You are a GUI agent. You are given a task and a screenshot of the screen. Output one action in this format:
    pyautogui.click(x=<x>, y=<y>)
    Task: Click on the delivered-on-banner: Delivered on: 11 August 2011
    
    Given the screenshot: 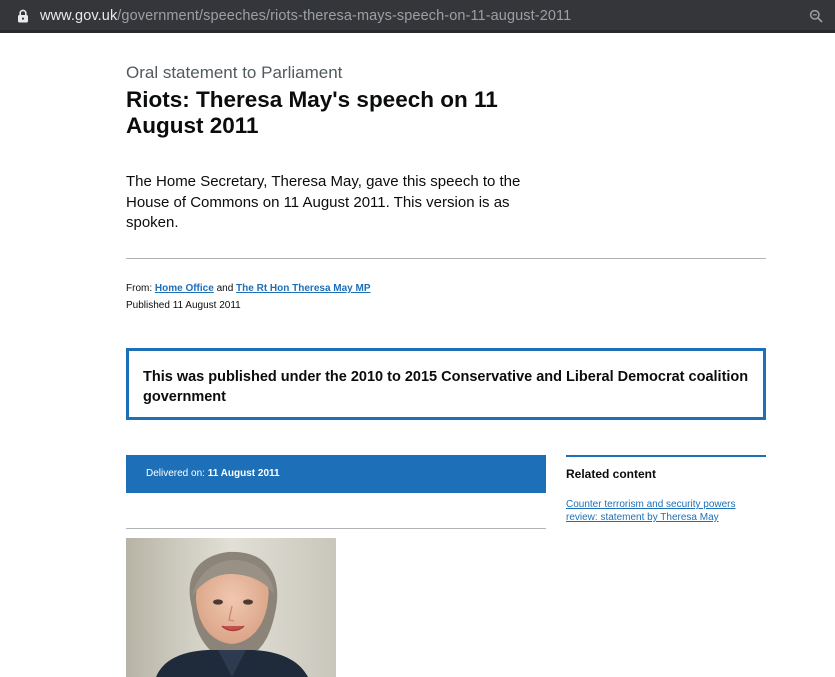 What is the action you would take?
    pyautogui.click(x=336, y=474)
    